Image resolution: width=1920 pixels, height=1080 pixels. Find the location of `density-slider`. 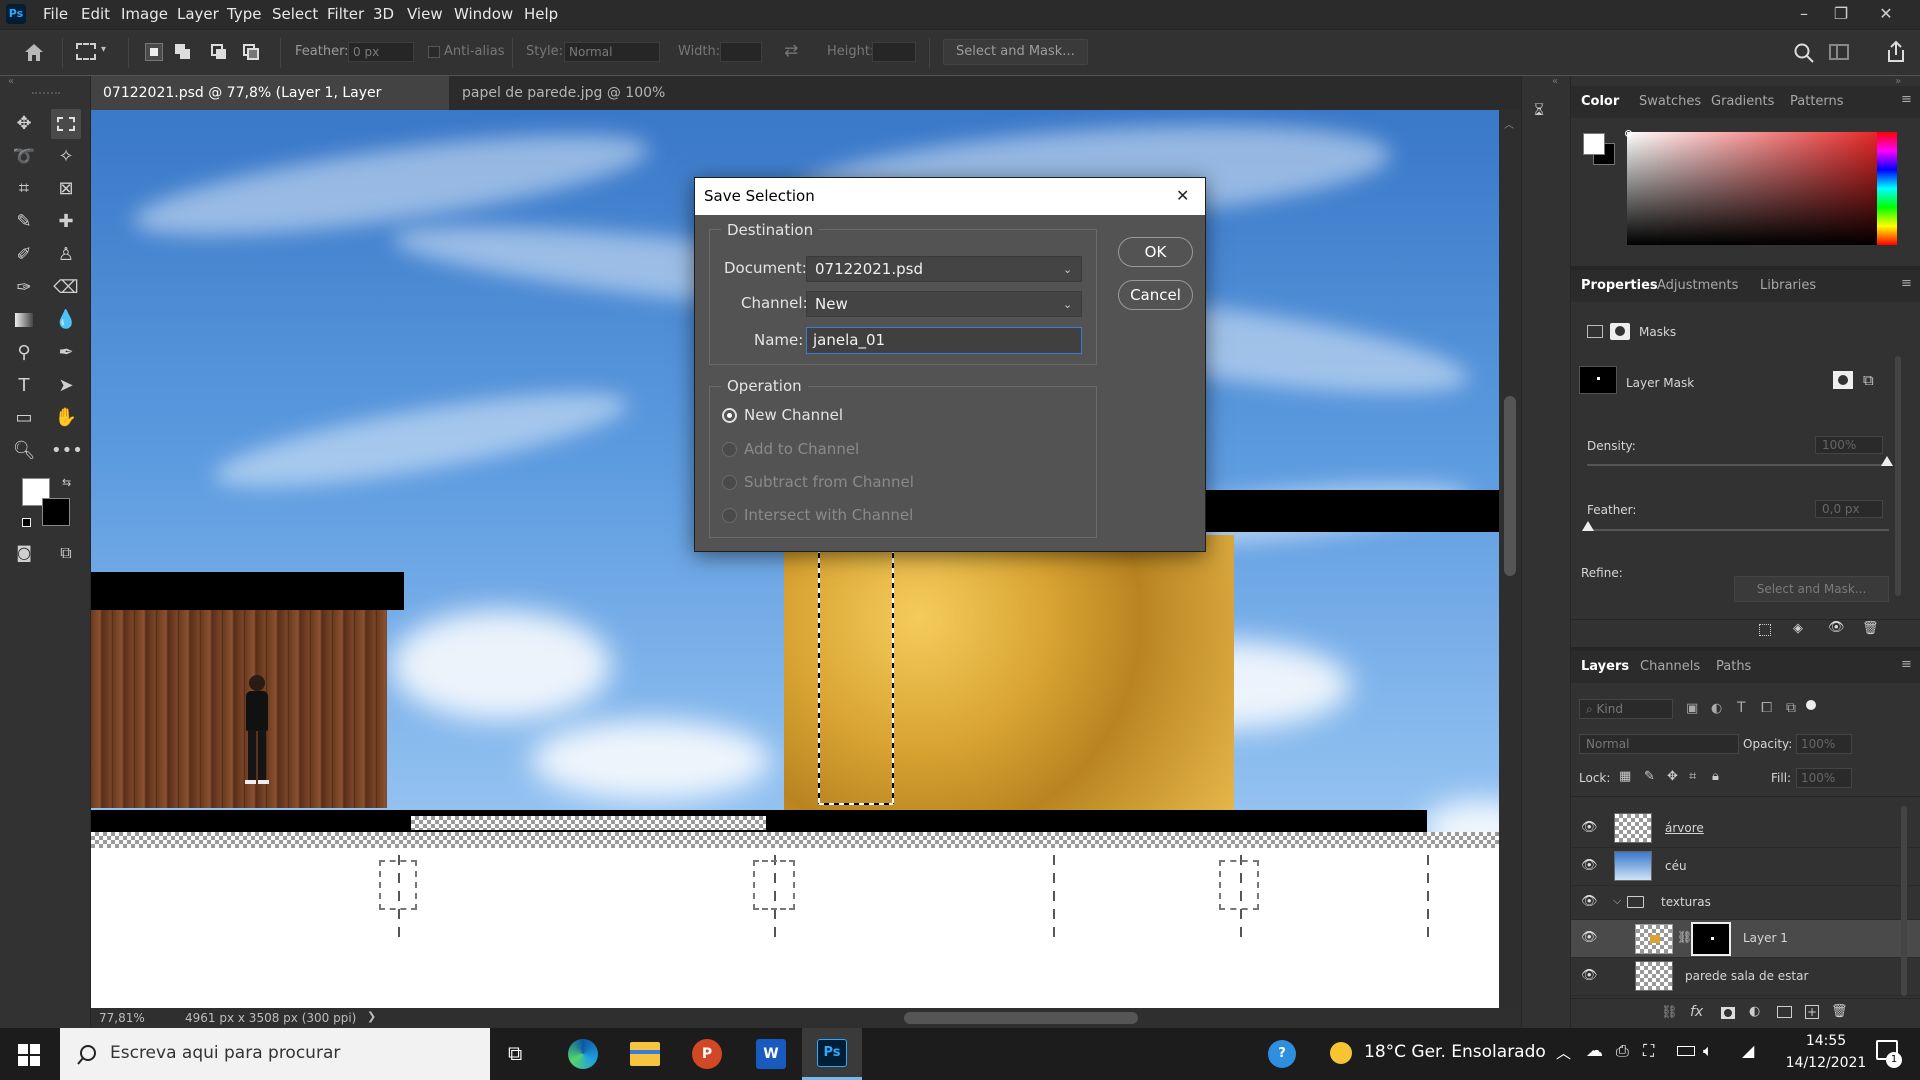

density-slider is located at coordinates (1738, 465).